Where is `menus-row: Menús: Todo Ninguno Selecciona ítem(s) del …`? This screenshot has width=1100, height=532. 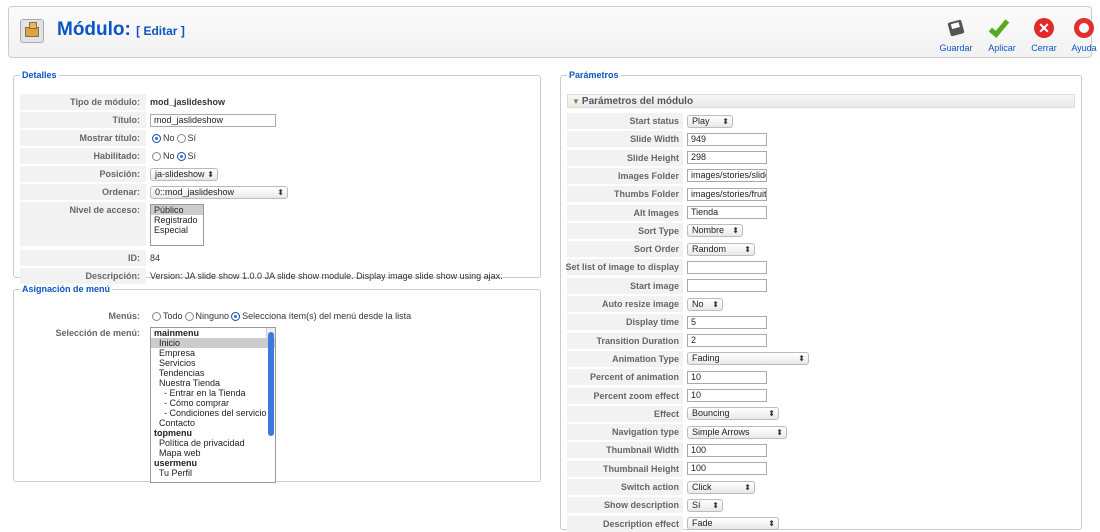 menus-row: Menús: Todo Ninguno Selecciona ítem(s) del … is located at coordinates (216, 316).